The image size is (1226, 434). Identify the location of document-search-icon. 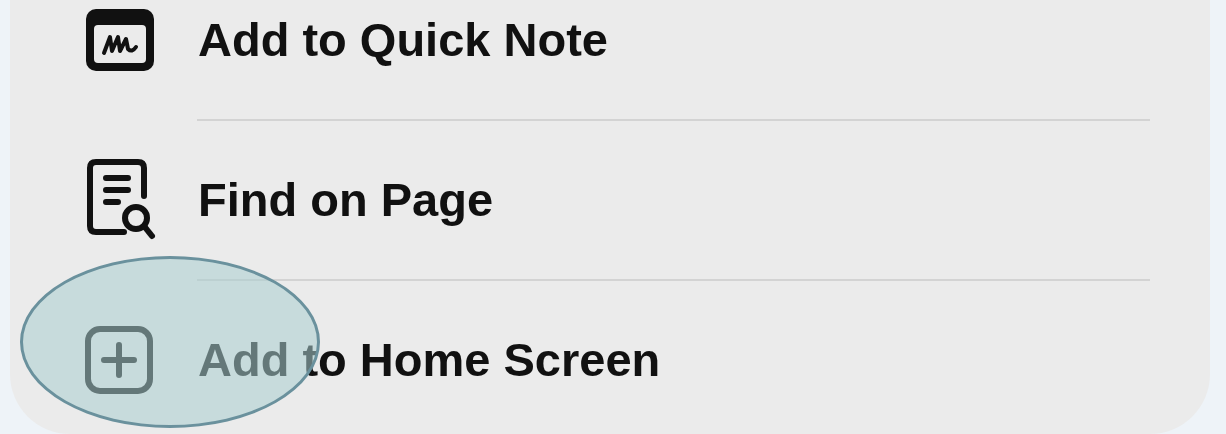
(120, 200).